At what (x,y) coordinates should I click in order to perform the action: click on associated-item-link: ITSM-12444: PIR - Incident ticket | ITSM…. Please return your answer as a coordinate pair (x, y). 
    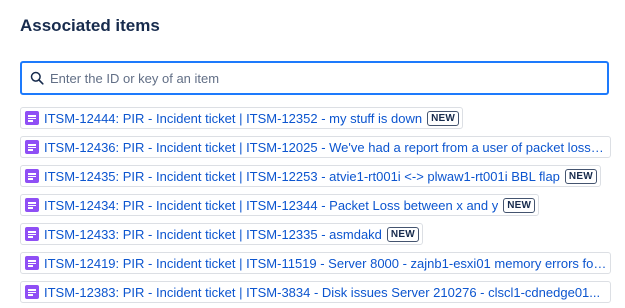
    Looking at the image, I should click on (242, 118).